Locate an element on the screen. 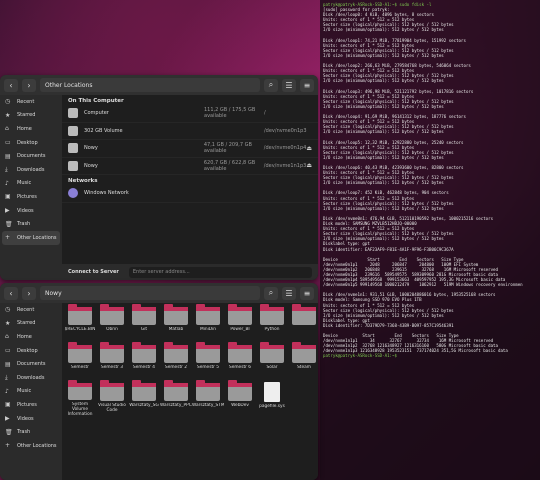  folder-item is located at coordinates (303, 322).